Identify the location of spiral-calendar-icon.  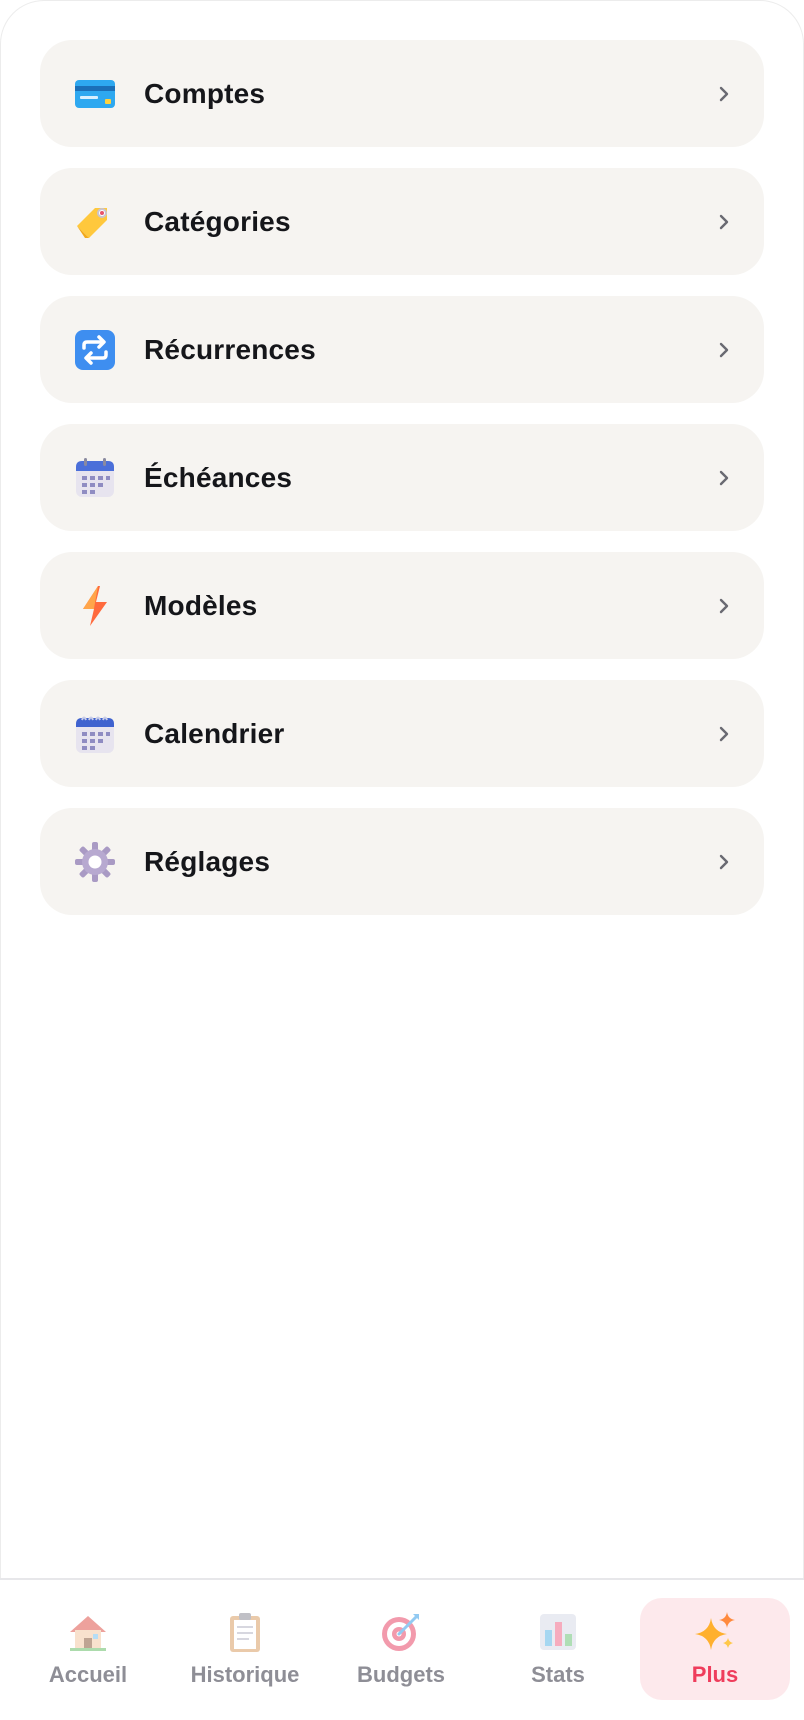
(95, 734).